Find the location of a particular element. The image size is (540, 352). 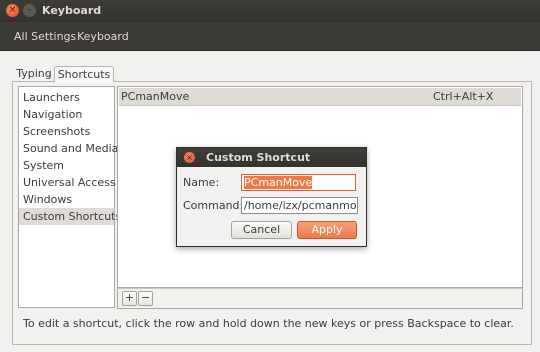

shortcut-row: PCmanMove Ctrl+Alt+X is located at coordinates (320, 97).